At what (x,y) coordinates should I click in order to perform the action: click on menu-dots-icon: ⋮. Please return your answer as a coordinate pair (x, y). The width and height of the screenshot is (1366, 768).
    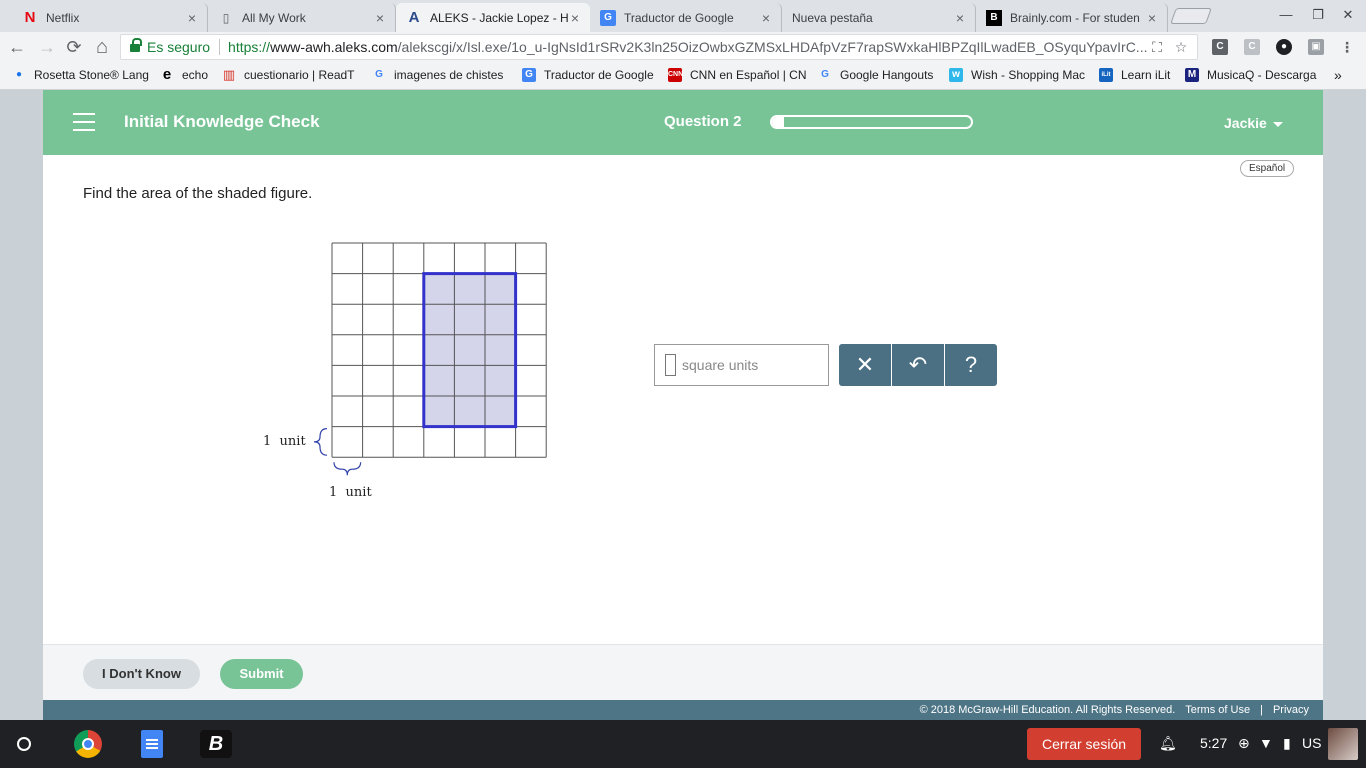
    Looking at the image, I should click on (1347, 47).